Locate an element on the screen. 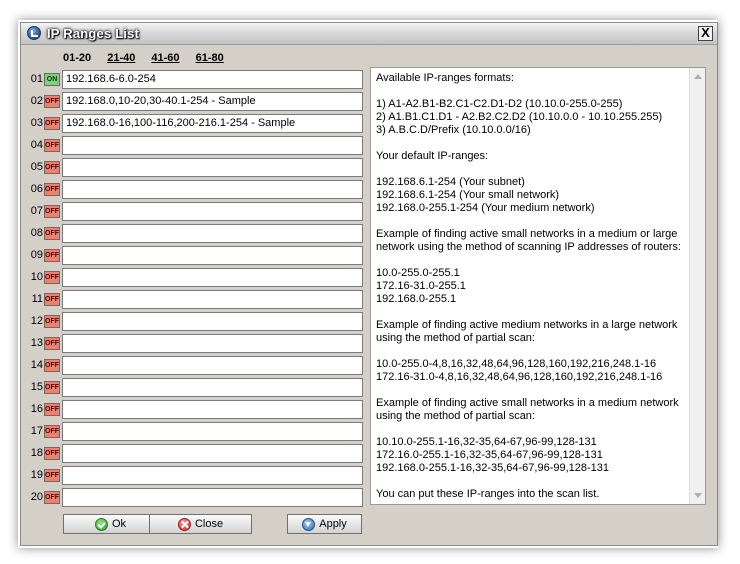  help-scrollbar is located at coordinates (697, 286).